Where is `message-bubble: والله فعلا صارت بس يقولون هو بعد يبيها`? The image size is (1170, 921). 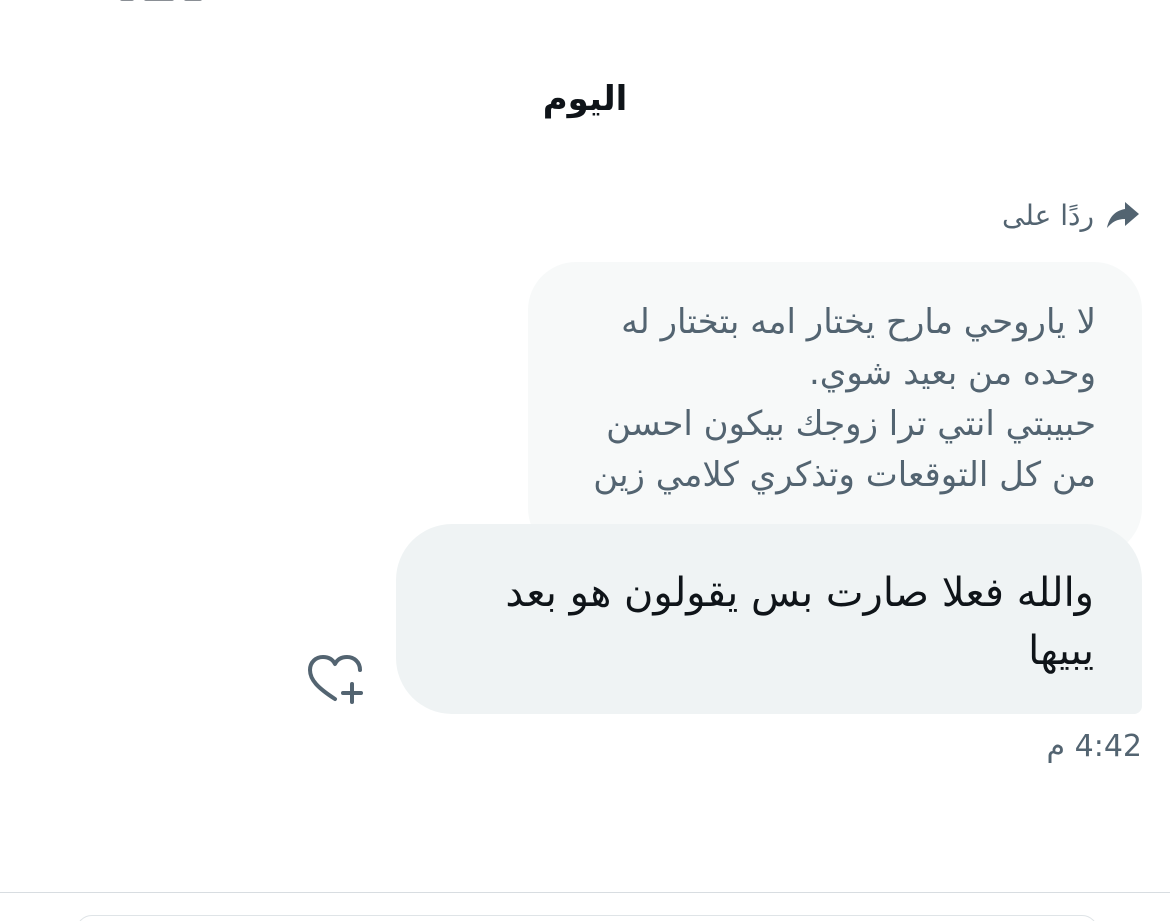
message-bubble: والله فعلا صارت بس يقولون هو بعد يبيها is located at coordinates (769, 619).